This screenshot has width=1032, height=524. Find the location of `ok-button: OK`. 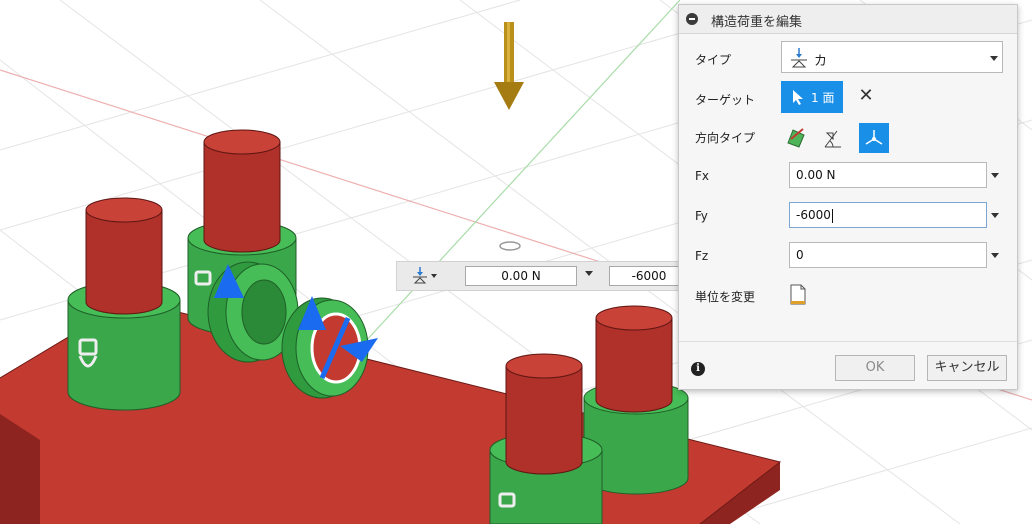

ok-button: OK is located at coordinates (875, 368).